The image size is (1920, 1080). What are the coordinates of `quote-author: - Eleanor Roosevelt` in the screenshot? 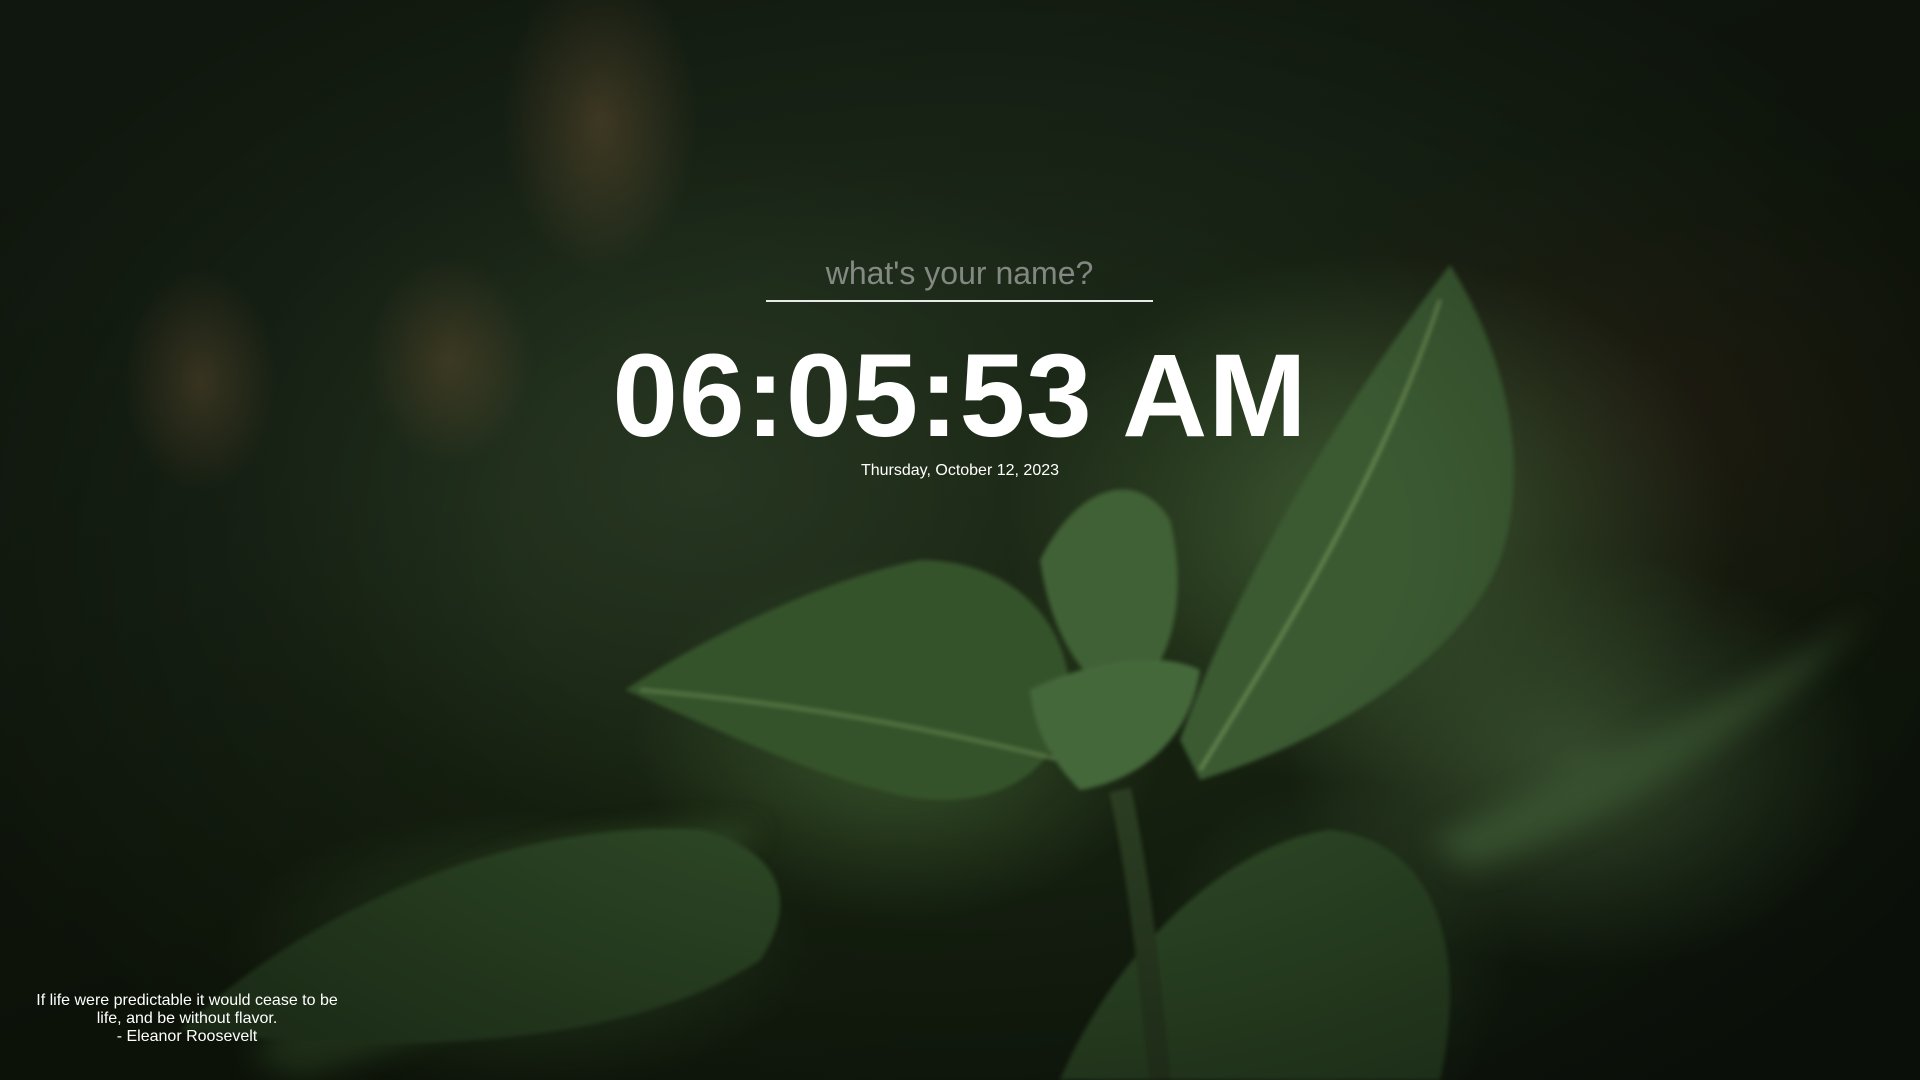 It's located at (187, 1036).